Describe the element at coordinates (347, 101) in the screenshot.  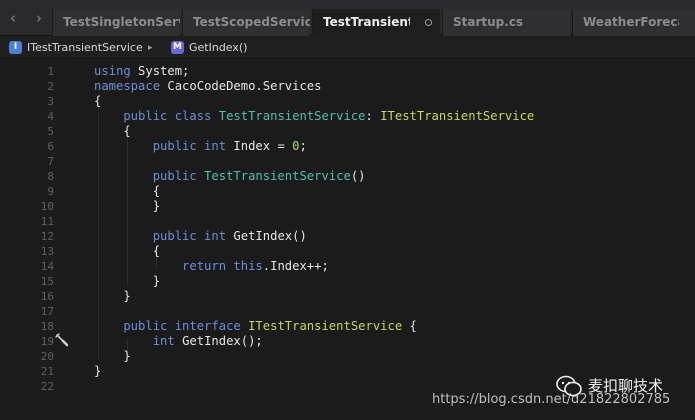
I see `code-line: 3{` at that location.